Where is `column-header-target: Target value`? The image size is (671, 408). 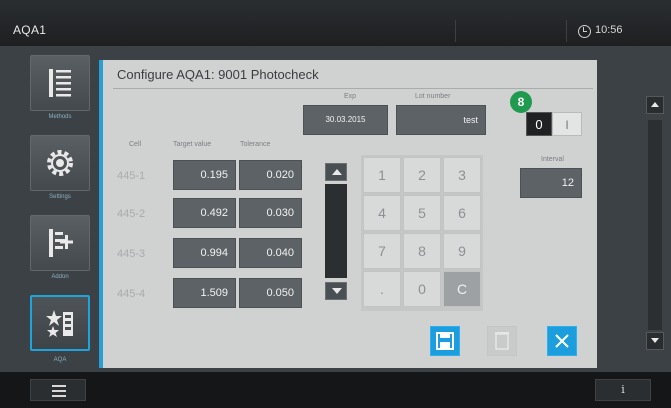 column-header-target: Target value is located at coordinates (192, 144).